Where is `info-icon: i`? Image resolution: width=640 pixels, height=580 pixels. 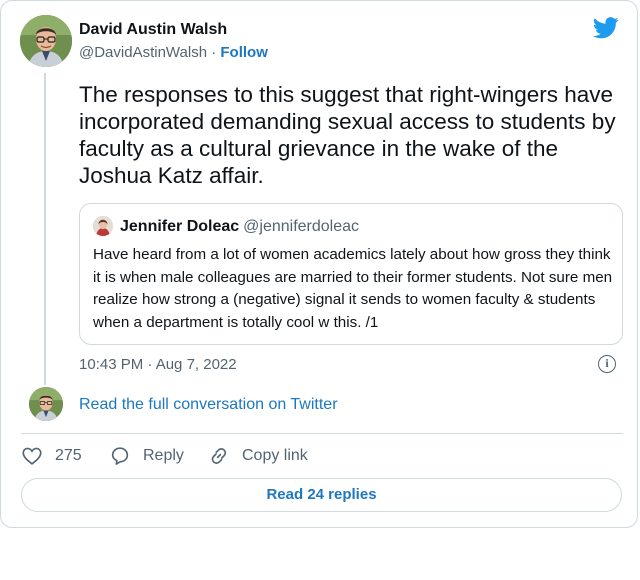
info-icon: i is located at coordinates (607, 364).